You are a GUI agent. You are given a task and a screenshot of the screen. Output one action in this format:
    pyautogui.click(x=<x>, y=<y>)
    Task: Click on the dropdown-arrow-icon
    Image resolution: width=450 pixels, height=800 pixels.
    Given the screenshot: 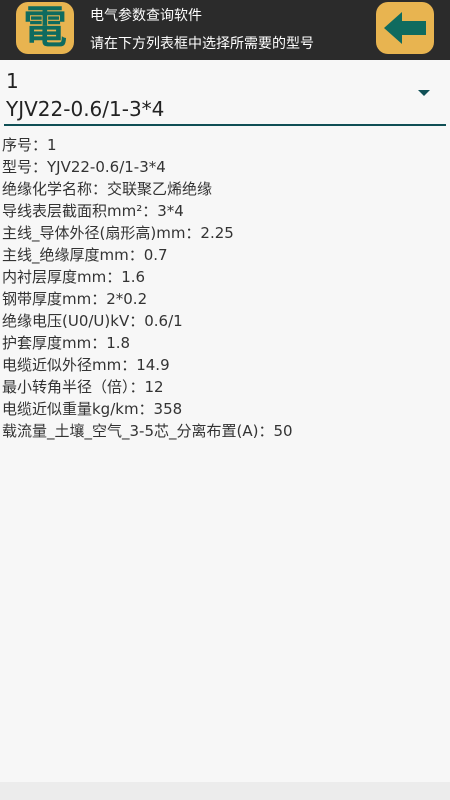 What is the action you would take?
    pyautogui.click(x=424, y=93)
    